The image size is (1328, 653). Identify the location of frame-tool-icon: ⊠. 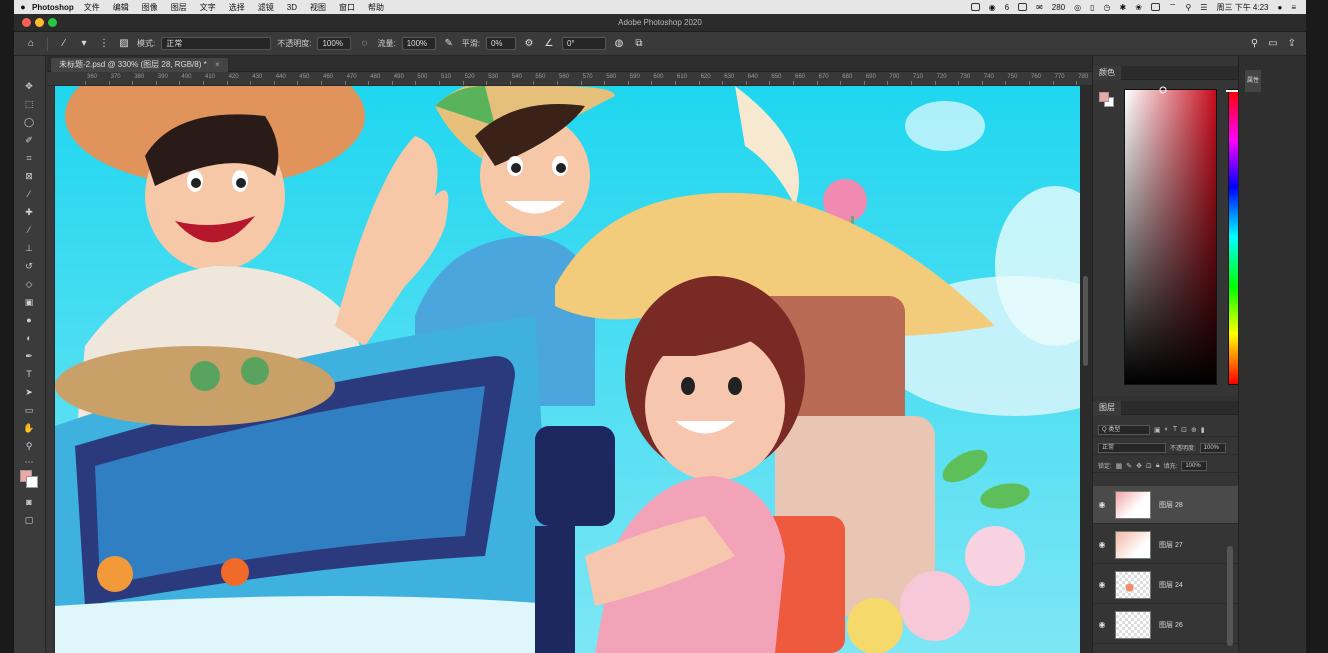
(29, 176).